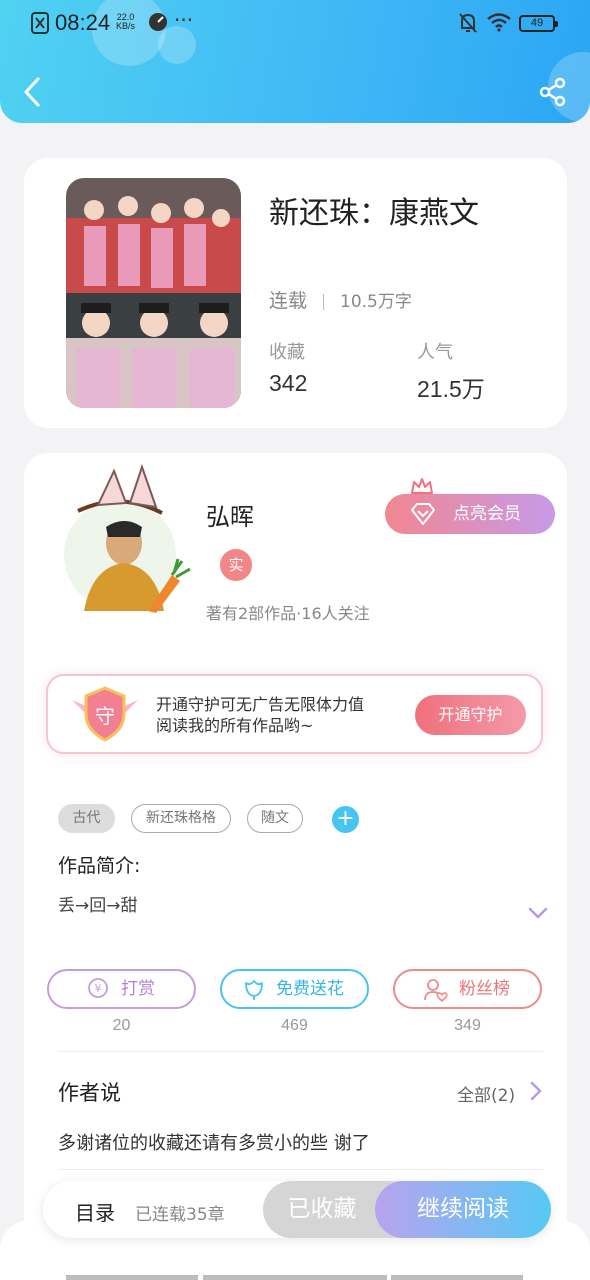 This screenshot has width=590, height=1280. Describe the element at coordinates (158, 22) in the screenshot. I see `speedometer-icon` at that location.